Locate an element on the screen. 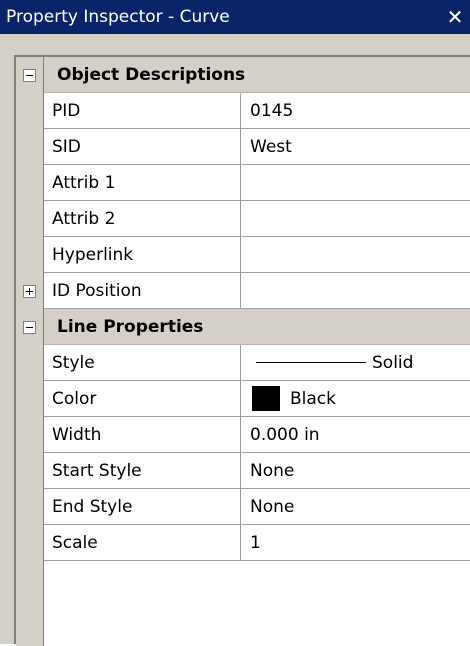 The height and width of the screenshot is (646, 470). property-name: Width is located at coordinates (142, 435).